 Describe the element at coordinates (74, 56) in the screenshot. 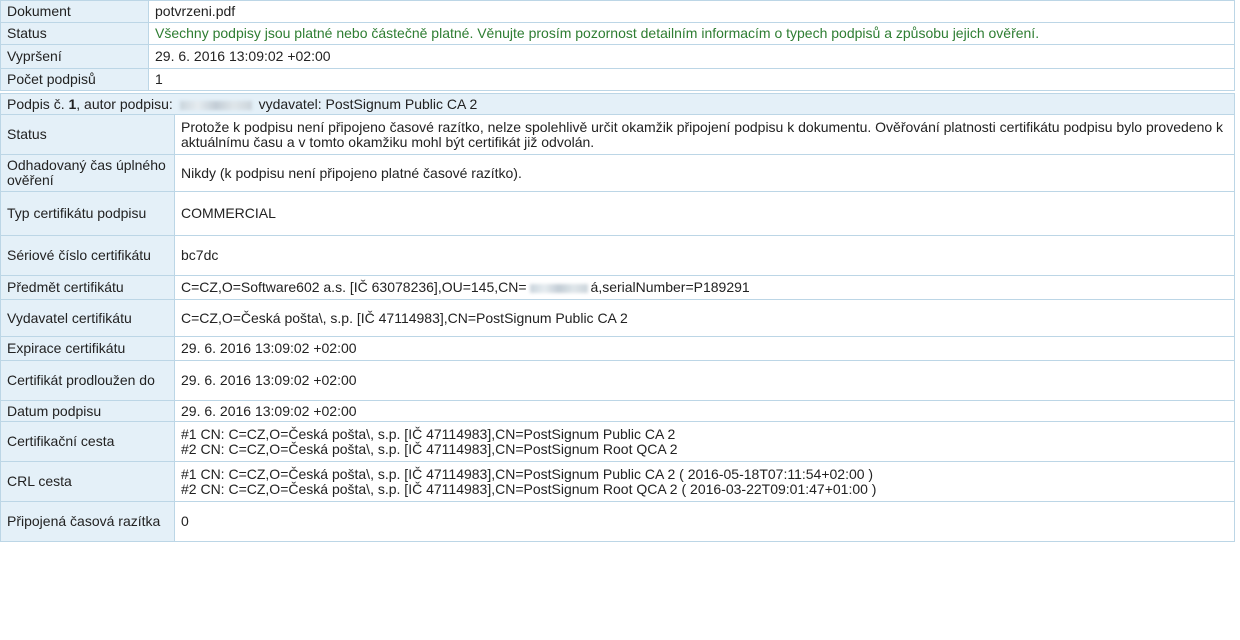

I see `expiry-label: Vypršení` at that location.